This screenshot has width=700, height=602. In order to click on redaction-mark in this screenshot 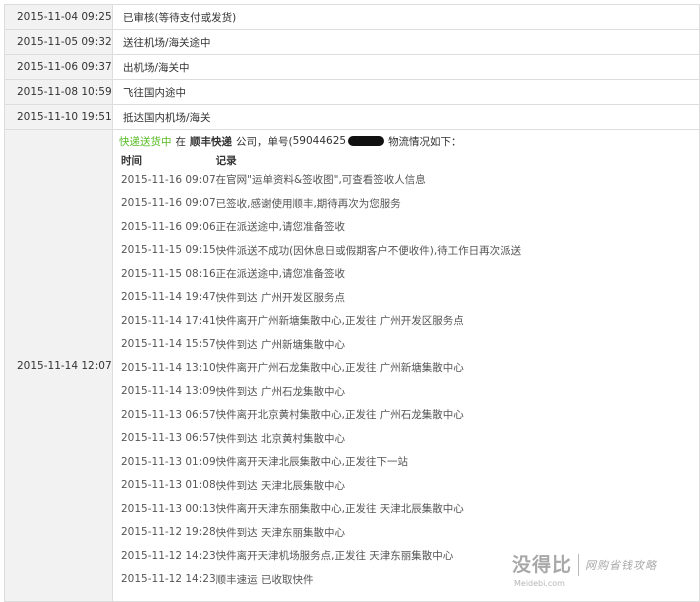, I will do `click(366, 141)`.